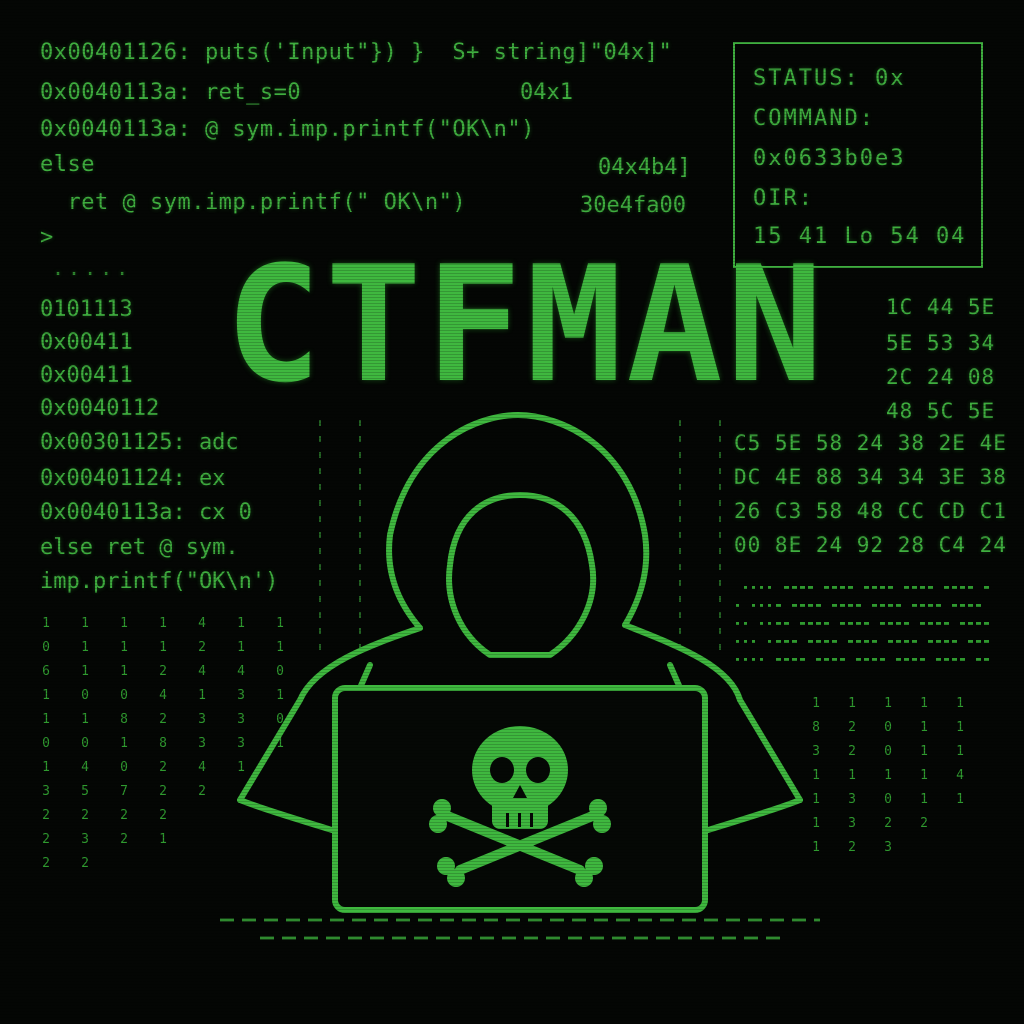 The width and height of the screenshot is (1024, 1024). What do you see at coordinates (124, 791) in the screenshot?
I see `digit-glyph: 7` at bounding box center [124, 791].